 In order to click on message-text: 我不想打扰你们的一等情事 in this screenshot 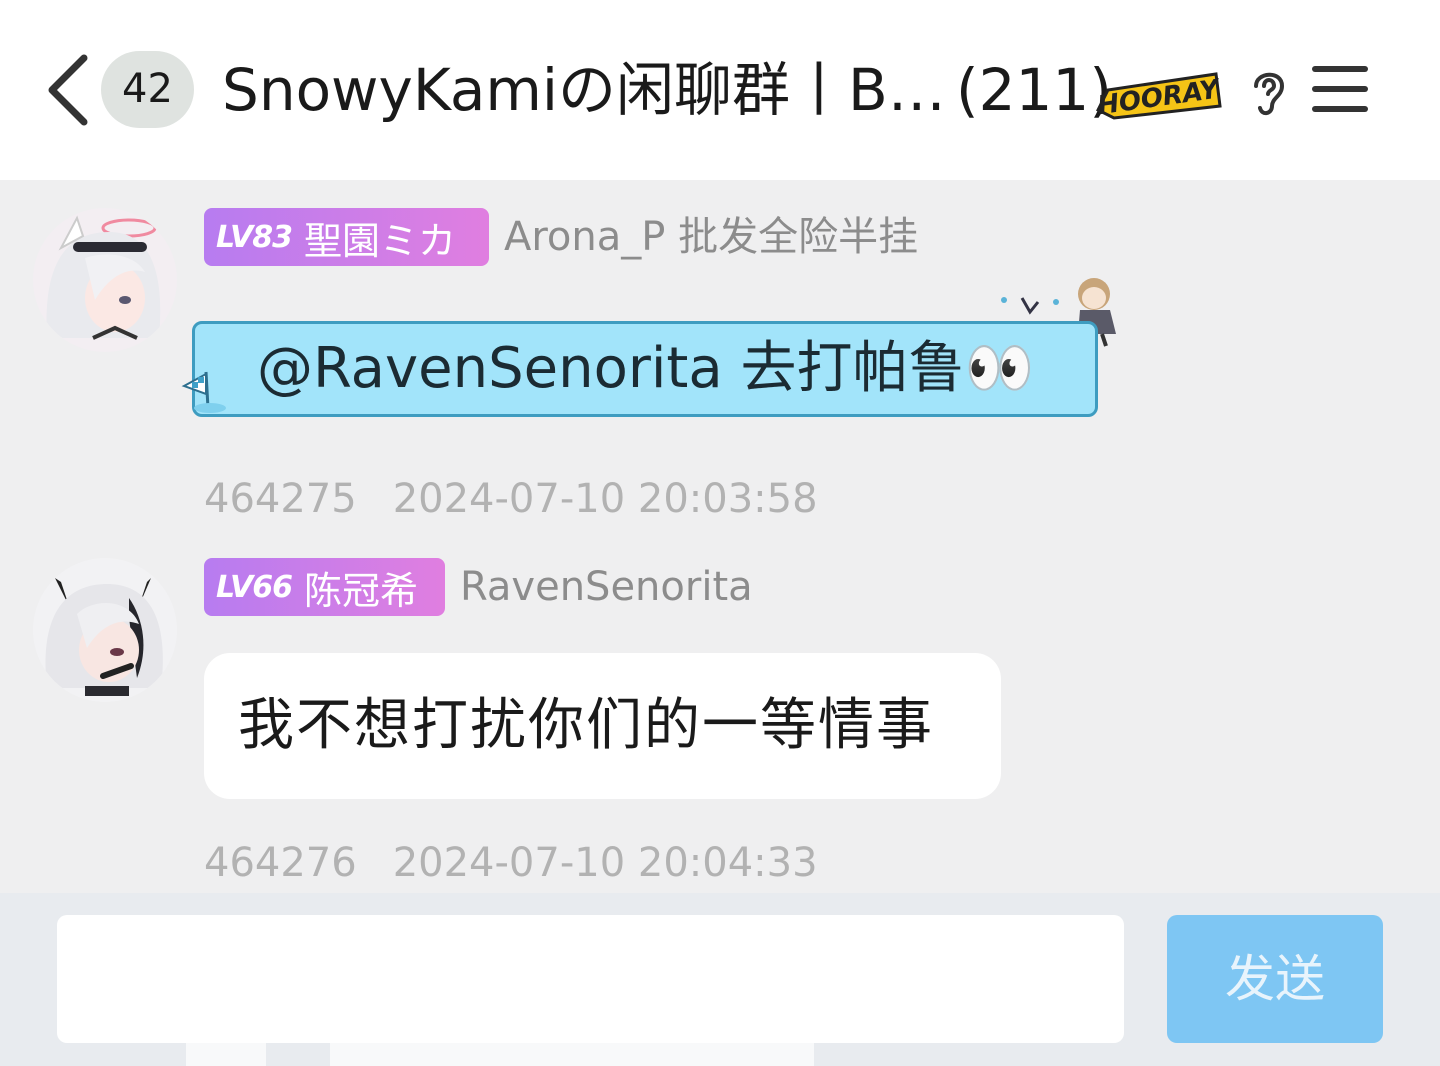, I will do `click(586, 725)`.